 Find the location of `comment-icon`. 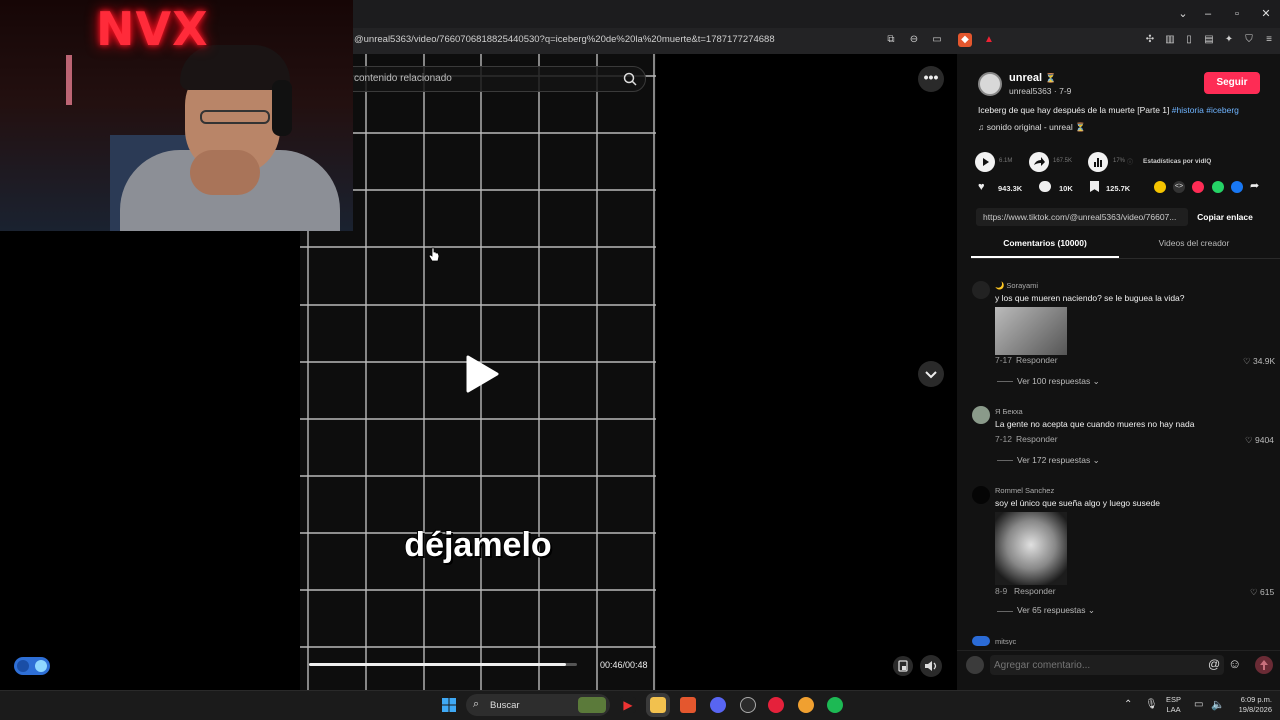

comment-icon is located at coordinates (1045, 186).